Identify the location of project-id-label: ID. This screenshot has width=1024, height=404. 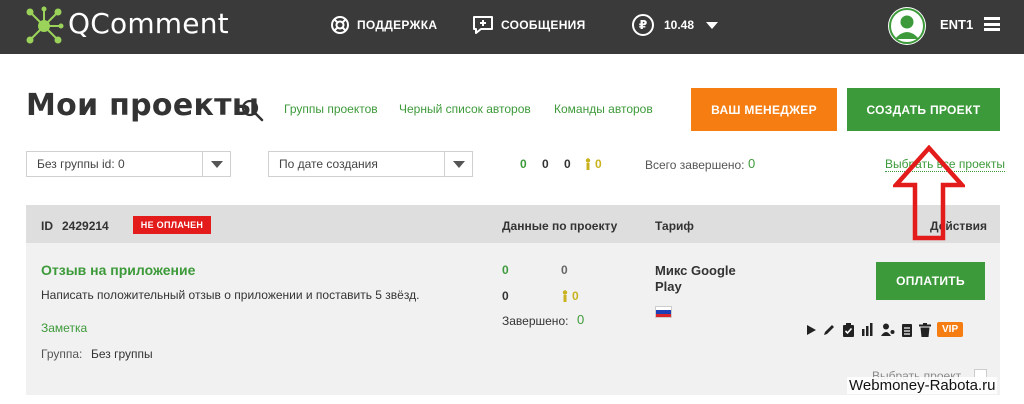
(47, 226).